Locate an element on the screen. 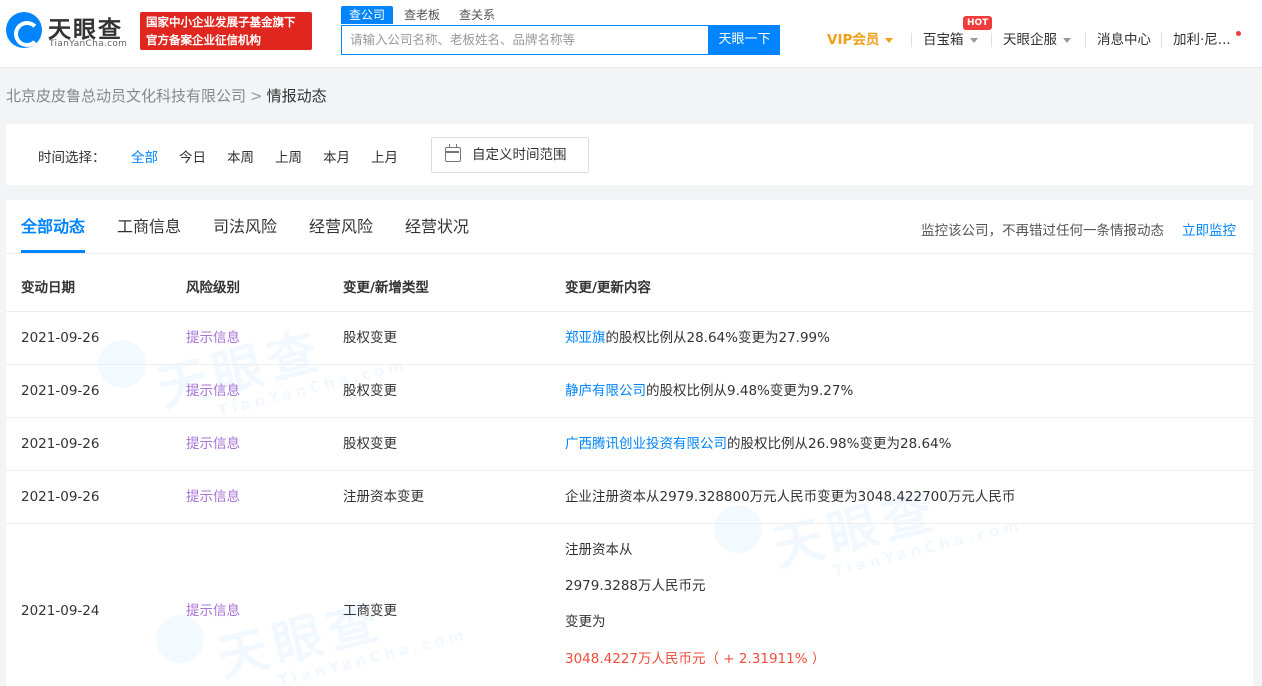  row-content-text: 的股权比例从9.48%变更为9.27% is located at coordinates (750, 391).